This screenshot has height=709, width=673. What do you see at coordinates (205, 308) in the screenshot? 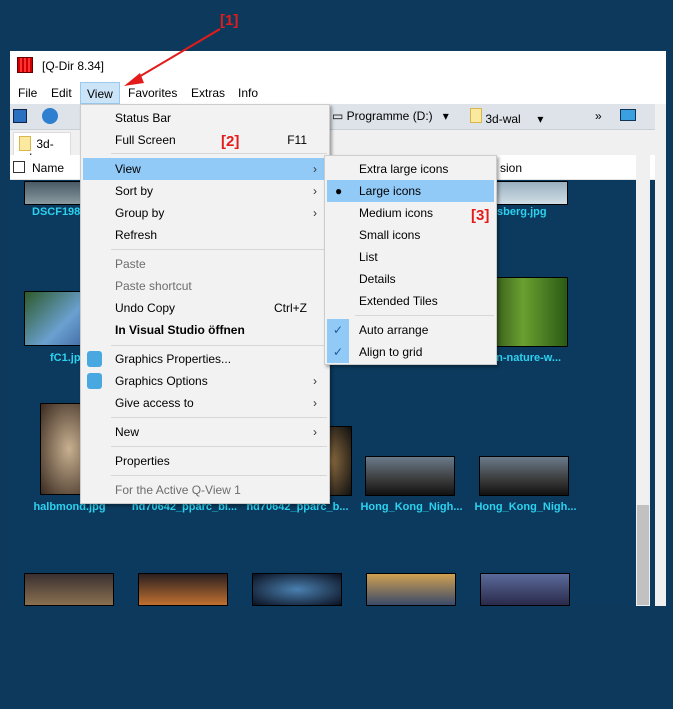
I see `menu-item-undo-copy: Undo Copy Ctrl+Z` at bounding box center [205, 308].